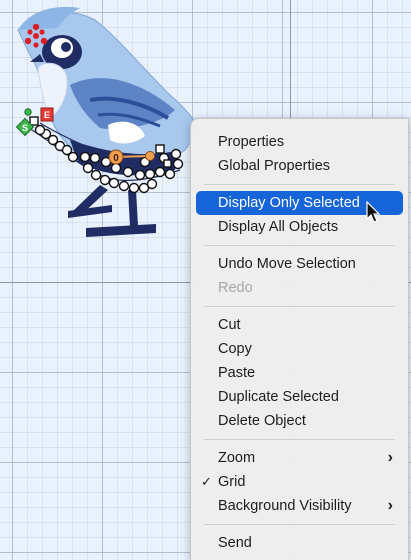  Describe the element at coordinates (25, 128) in the screenshot. I see `svg-text: S` at that location.